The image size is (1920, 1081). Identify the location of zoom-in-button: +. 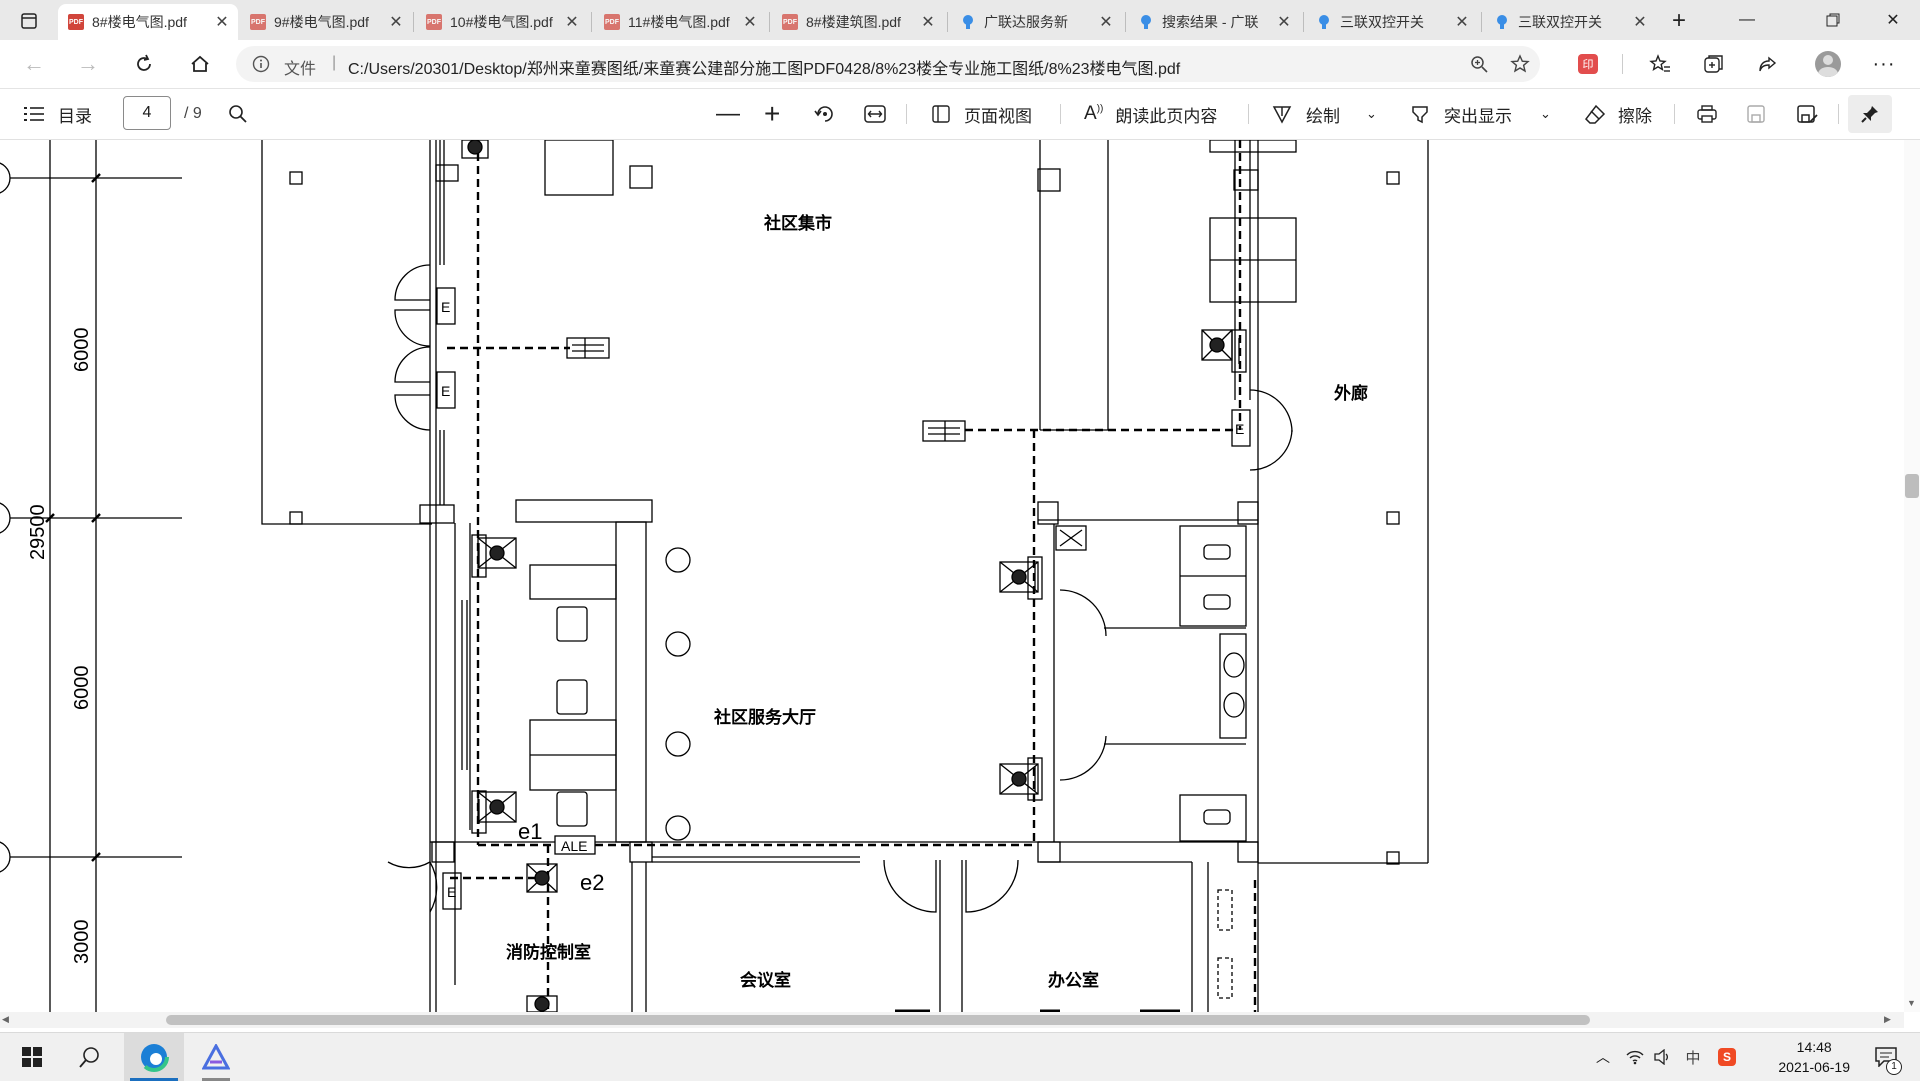
(772, 114).